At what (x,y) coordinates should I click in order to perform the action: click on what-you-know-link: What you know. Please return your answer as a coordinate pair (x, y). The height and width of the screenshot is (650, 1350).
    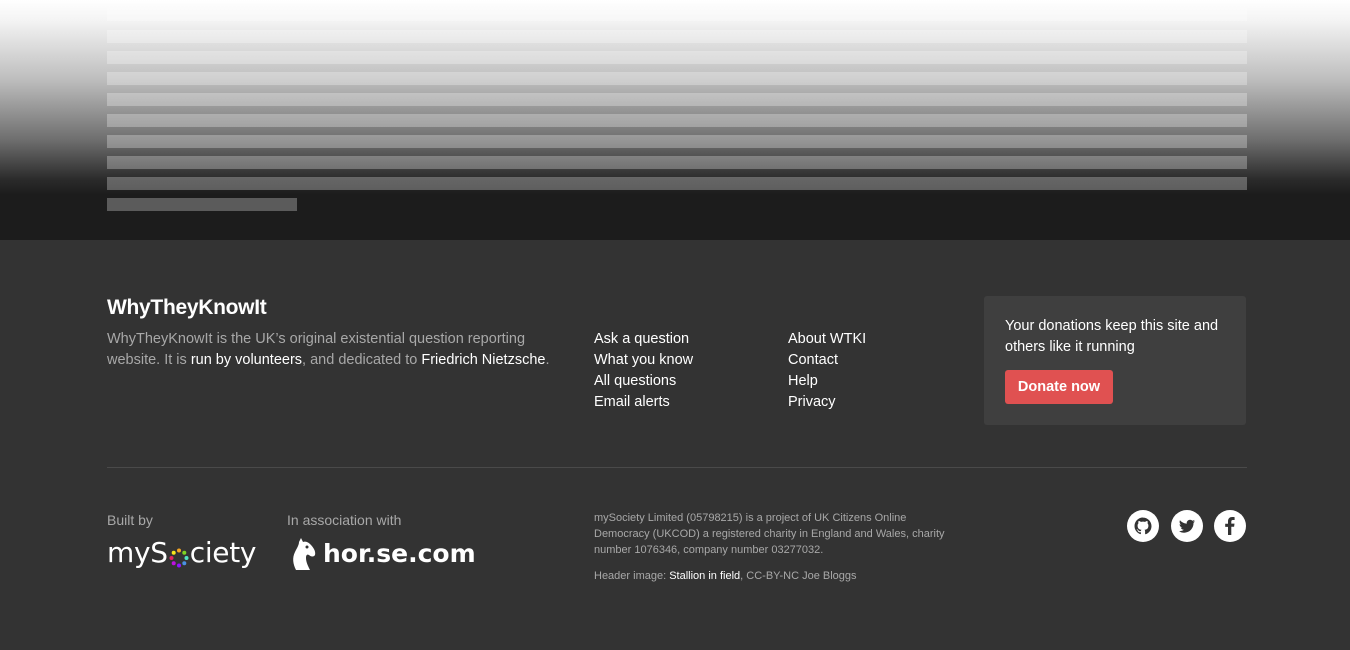
    Looking at the image, I should click on (643, 360).